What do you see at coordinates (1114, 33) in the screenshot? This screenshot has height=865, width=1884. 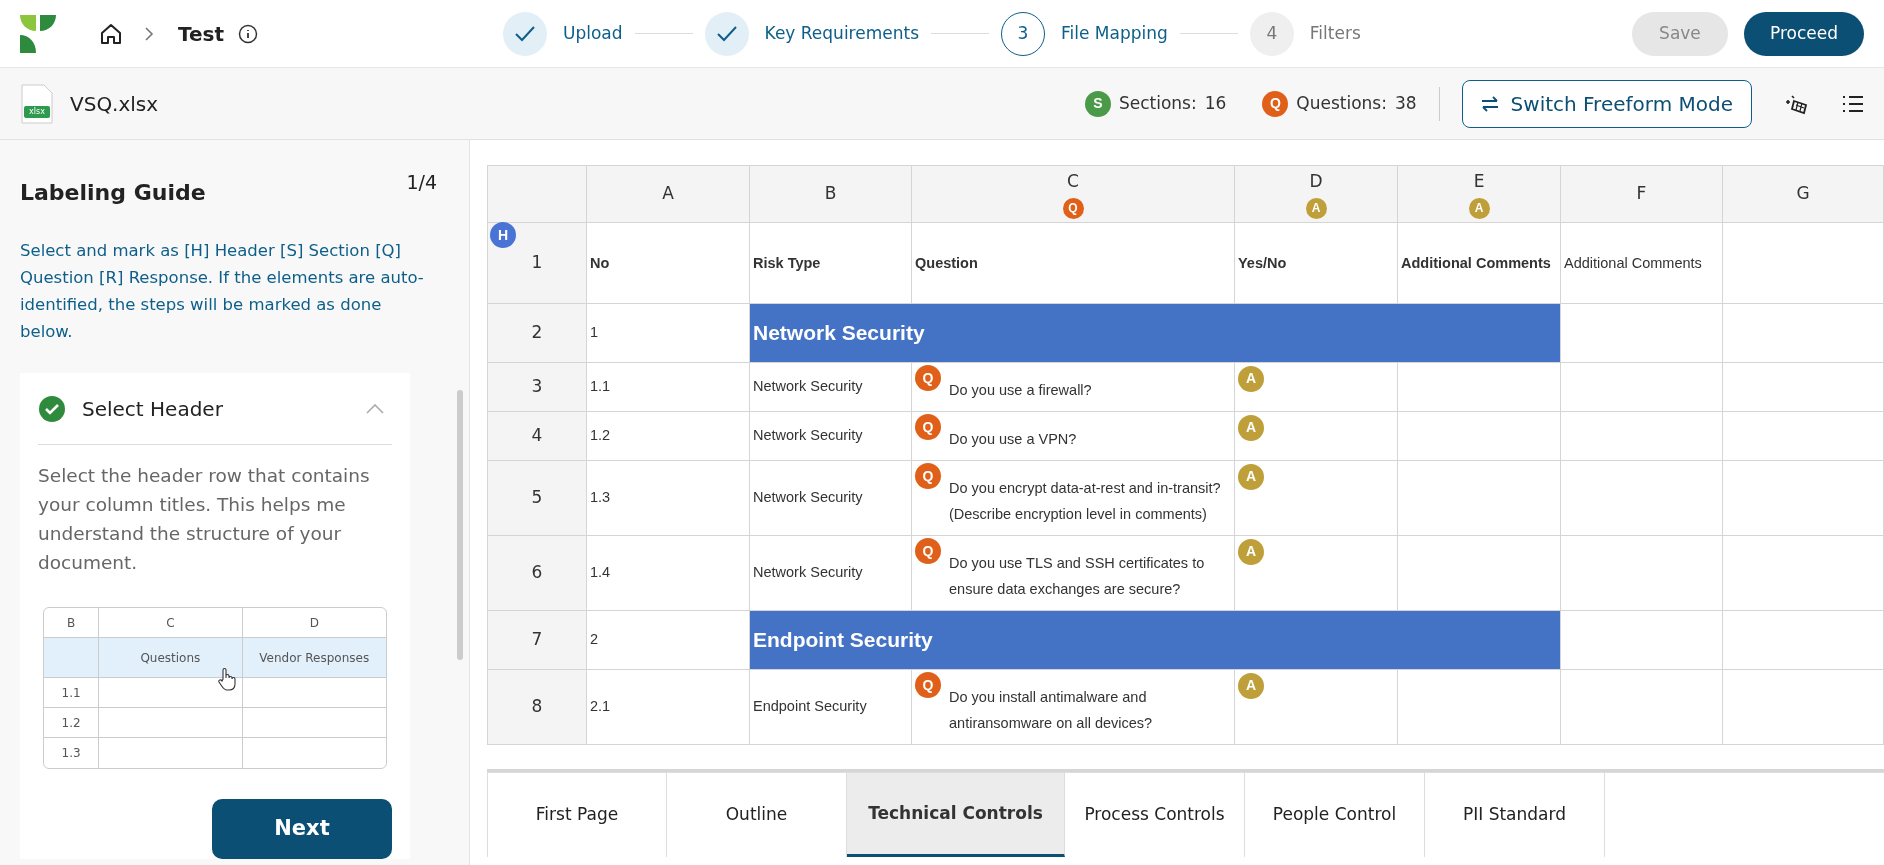 I see `step-label: File Mapping` at bounding box center [1114, 33].